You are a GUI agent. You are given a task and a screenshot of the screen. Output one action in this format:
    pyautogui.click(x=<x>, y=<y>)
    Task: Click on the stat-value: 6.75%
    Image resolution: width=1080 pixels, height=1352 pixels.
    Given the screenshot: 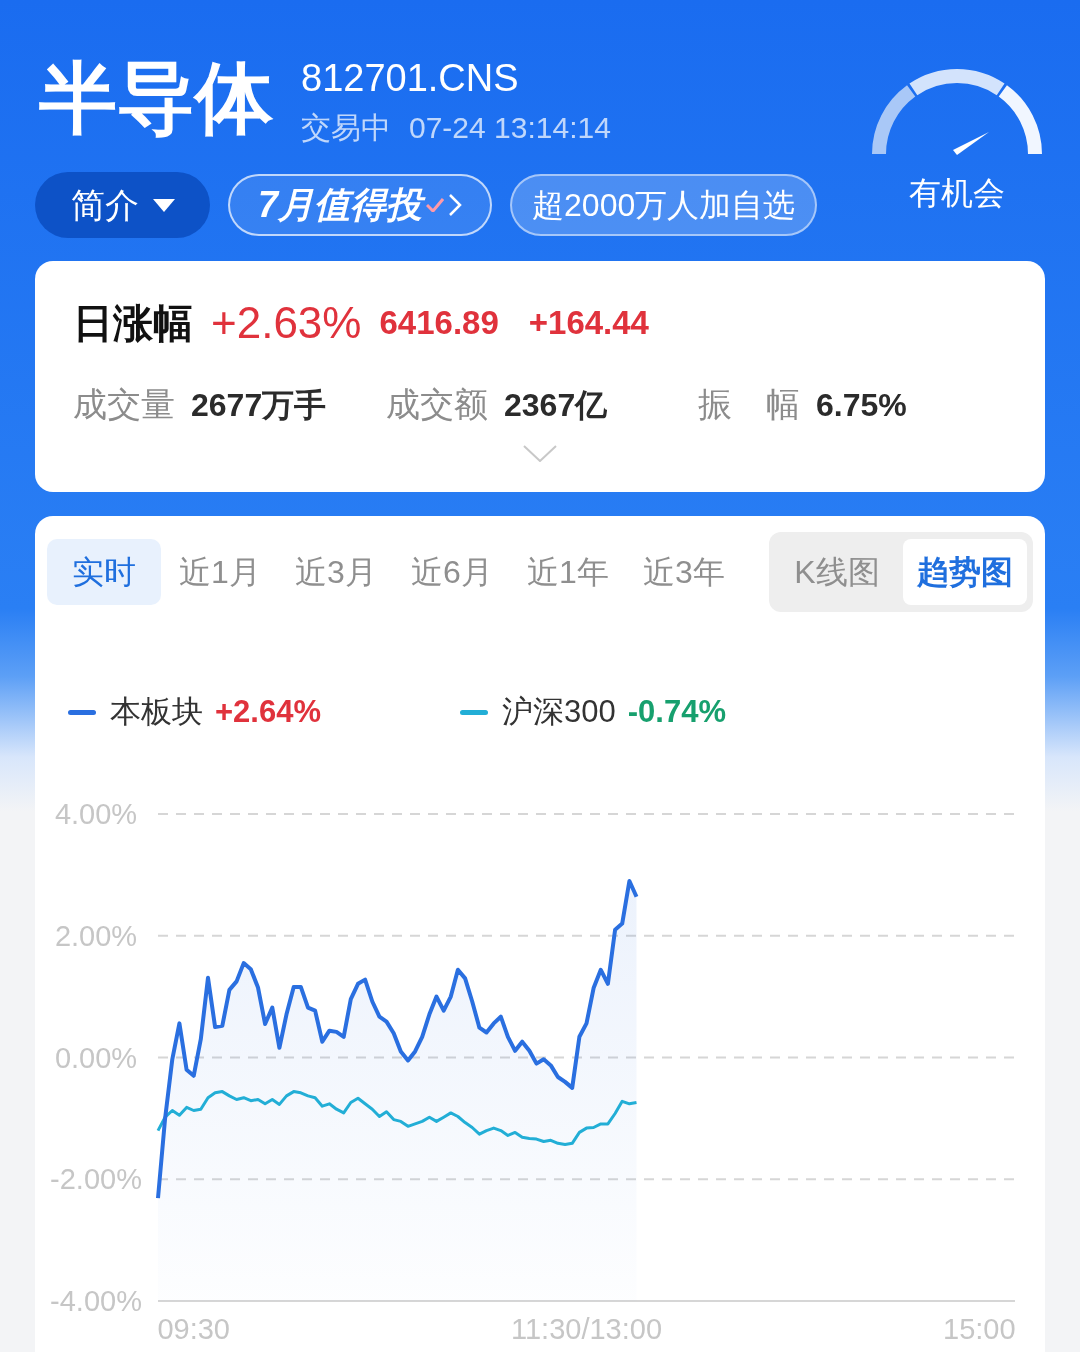 What is the action you would take?
    pyautogui.click(x=861, y=405)
    